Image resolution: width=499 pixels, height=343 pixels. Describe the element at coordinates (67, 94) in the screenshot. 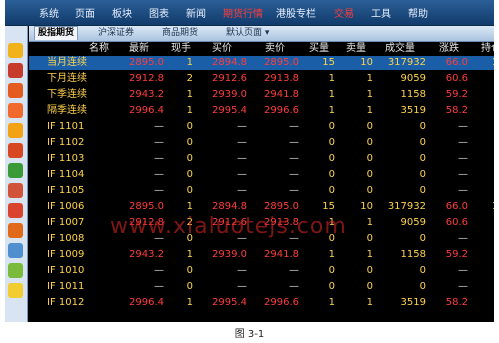

I see `cell-name: 下季连续` at that location.